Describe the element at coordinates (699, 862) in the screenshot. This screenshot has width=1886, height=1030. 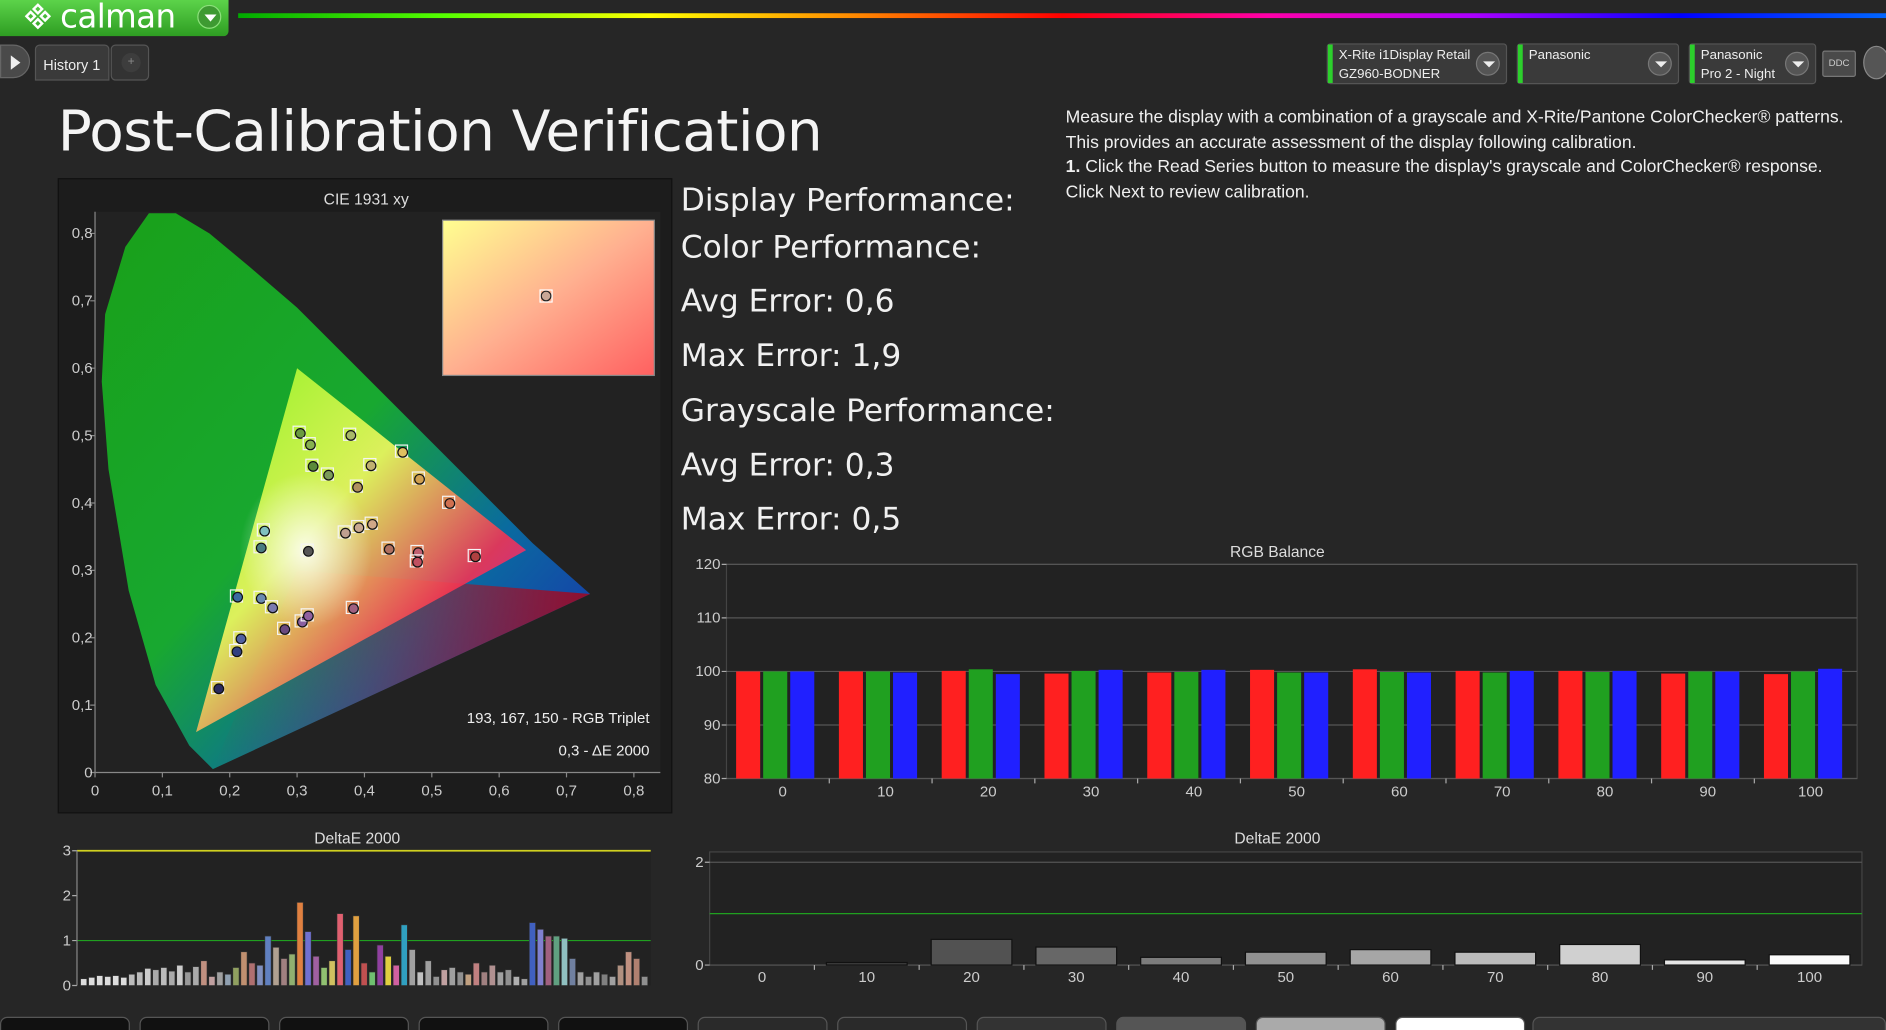
I see `y-tick-label: 2` at that location.